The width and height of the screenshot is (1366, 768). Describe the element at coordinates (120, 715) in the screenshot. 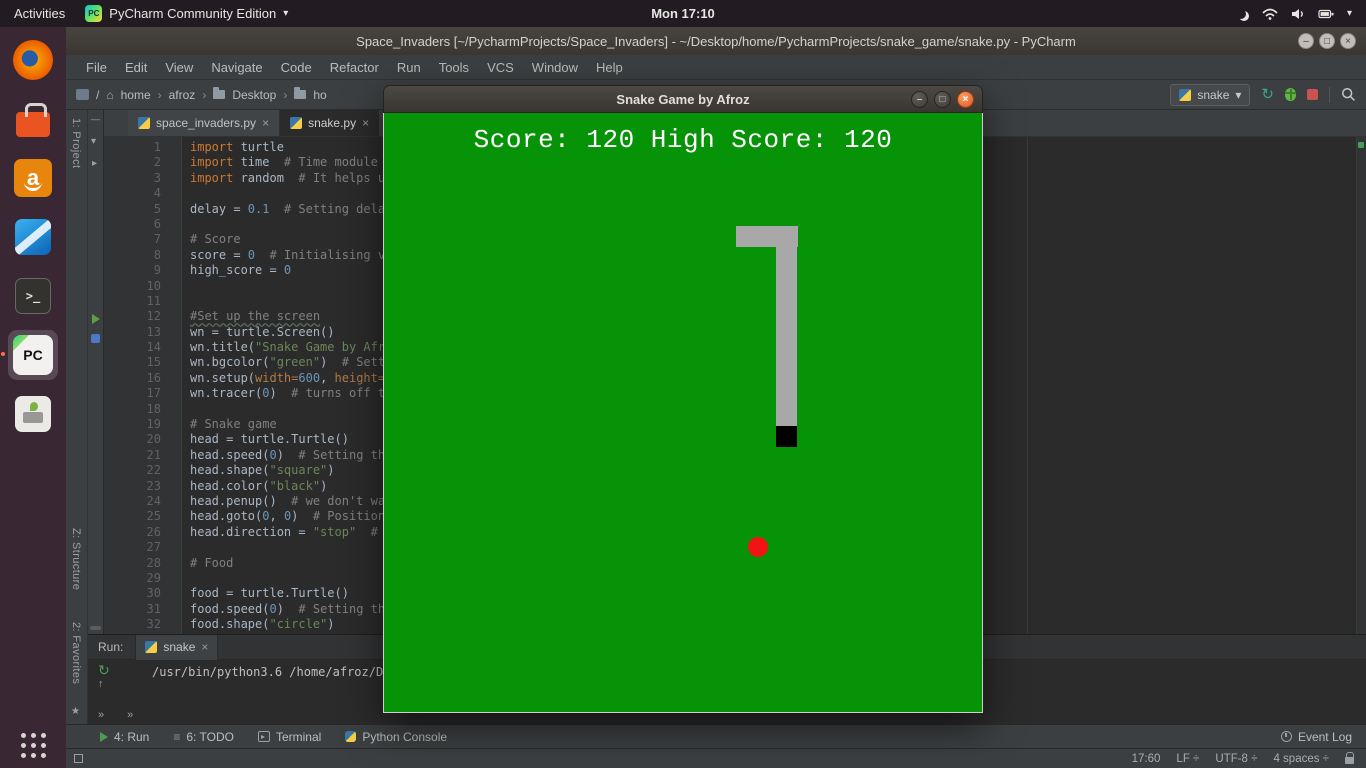

I see `collapse-icons: » »` at that location.